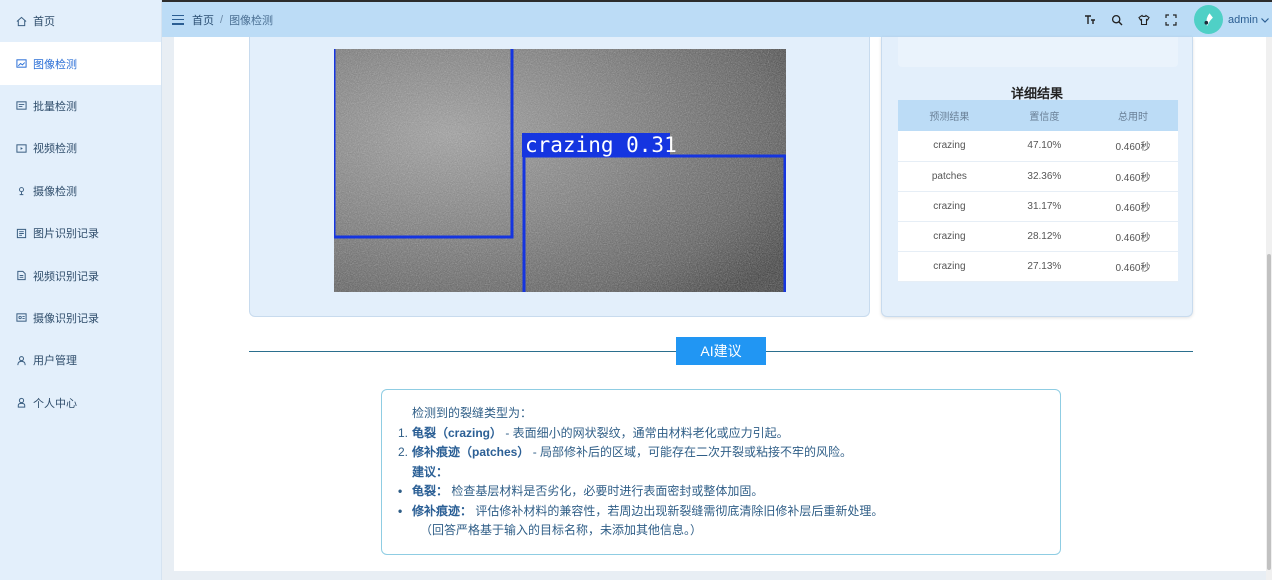 This screenshot has height=580, width=1272. I want to click on sidebar-item-profile: 个人中心, so click(80, 403).